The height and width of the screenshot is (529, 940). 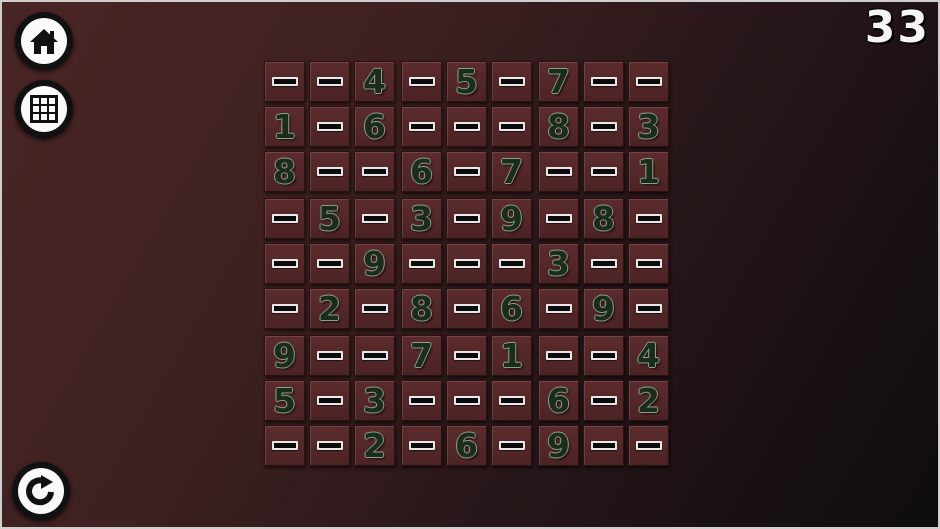 What do you see at coordinates (44, 41) in the screenshot?
I see `home-button` at bounding box center [44, 41].